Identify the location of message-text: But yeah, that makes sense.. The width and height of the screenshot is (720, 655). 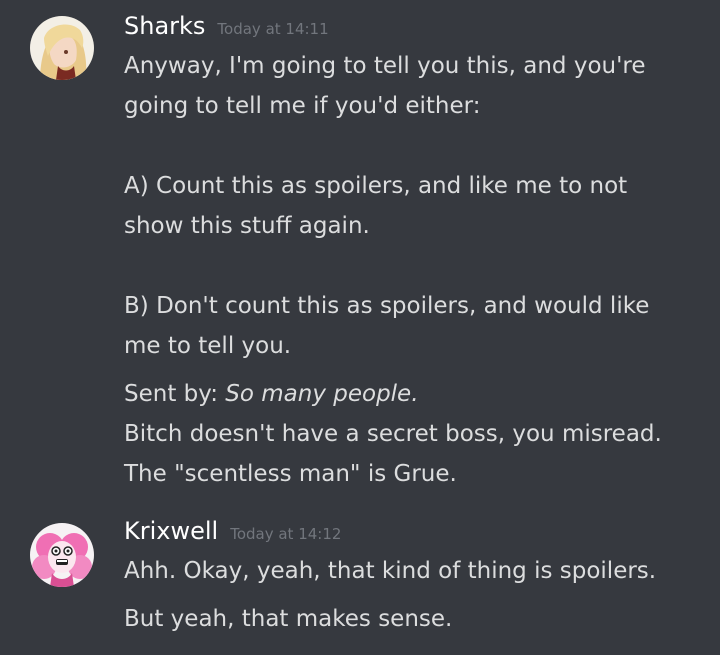
(288, 619).